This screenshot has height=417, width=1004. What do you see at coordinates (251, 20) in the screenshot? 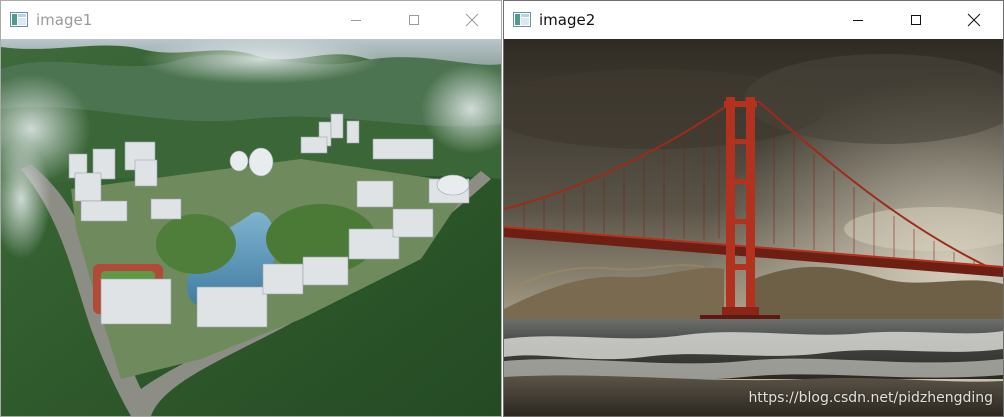
I see `window-title-bar: image1` at bounding box center [251, 20].